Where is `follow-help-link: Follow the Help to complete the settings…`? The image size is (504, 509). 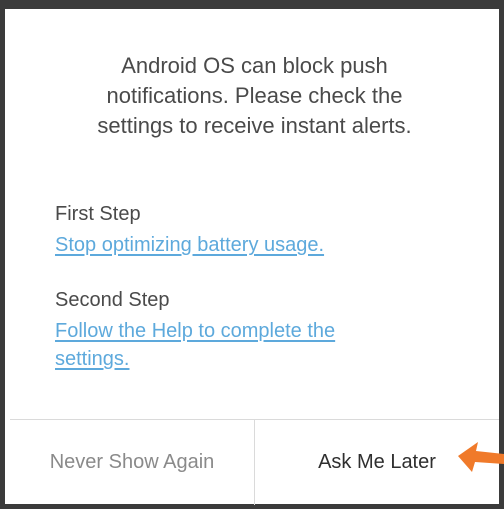
follow-help-link: Follow the Help to complete the settings… is located at coordinates (195, 345).